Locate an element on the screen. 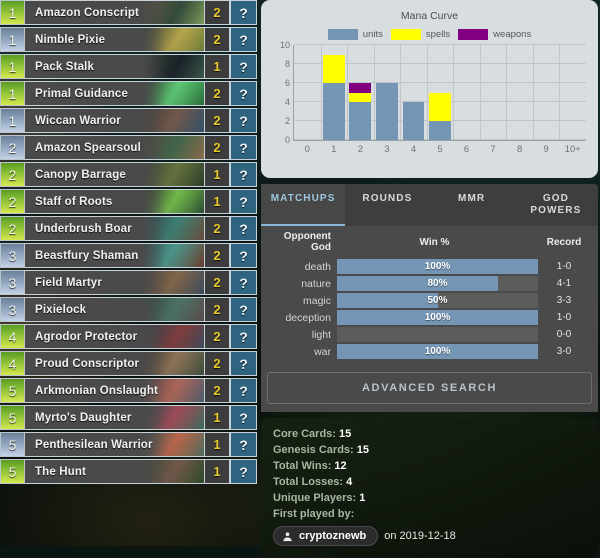 The height and width of the screenshot is (558, 600). card-name-label: Staff of Roots is located at coordinates (74, 201).